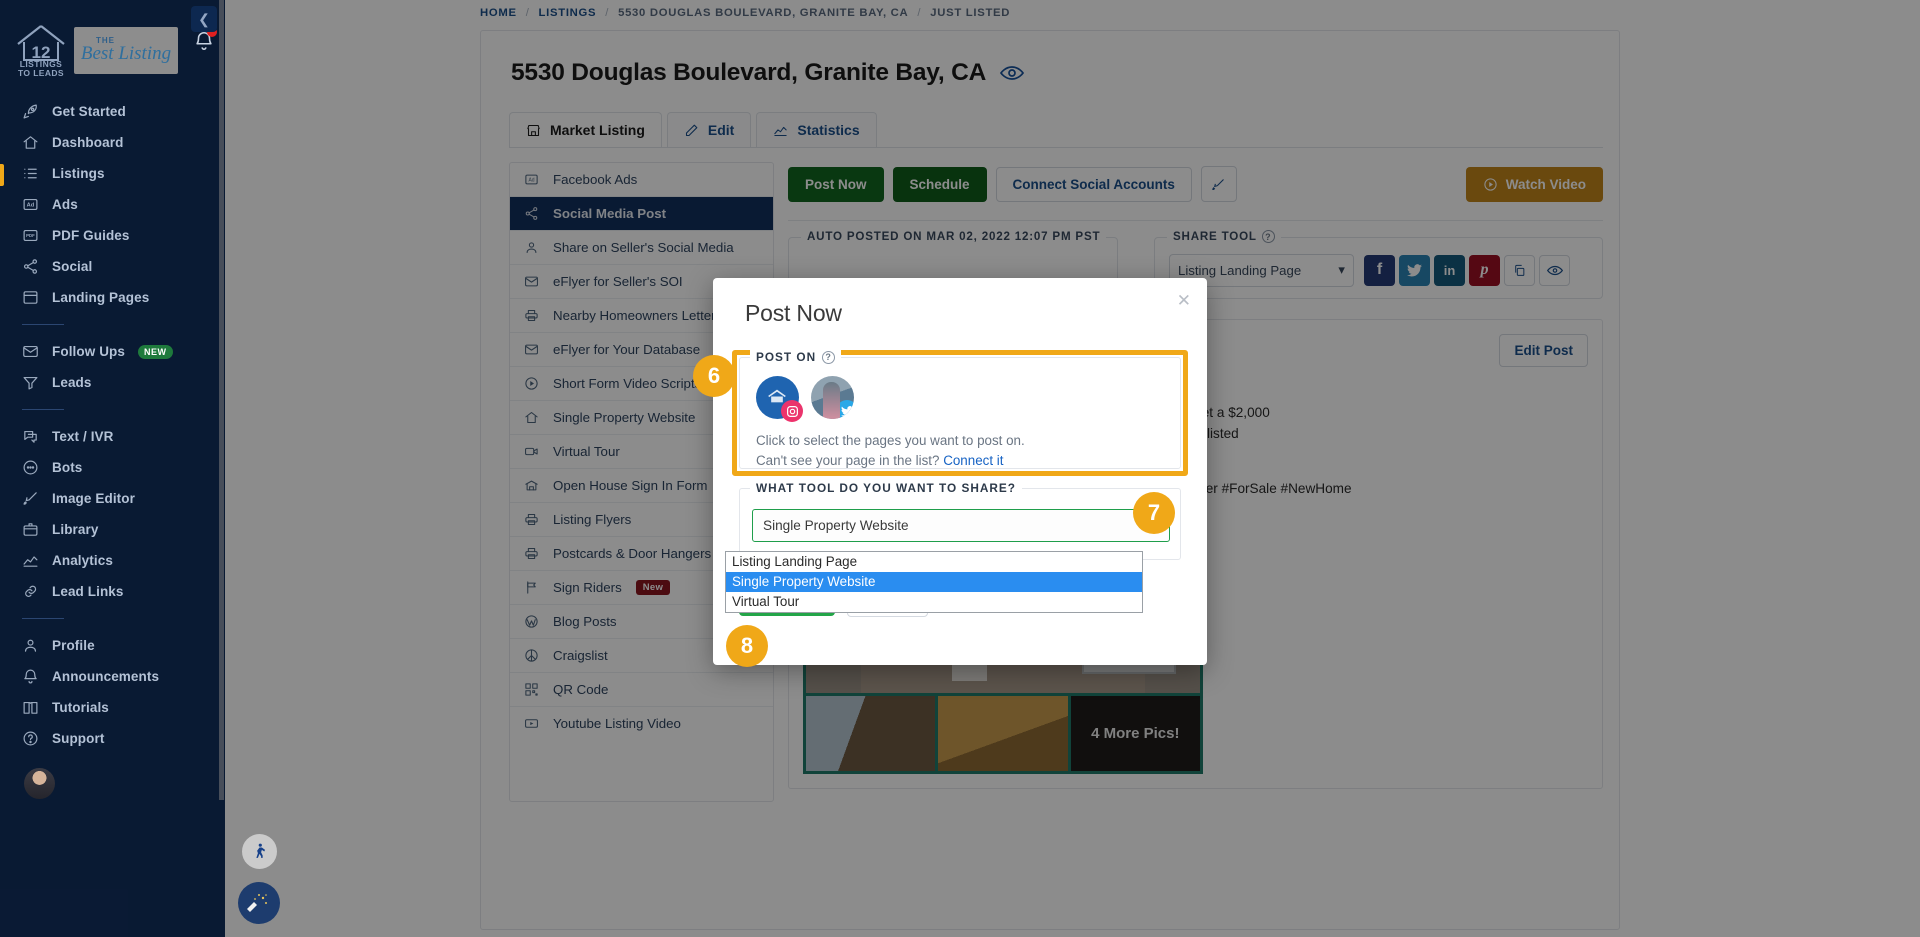  What do you see at coordinates (30, 707) in the screenshot?
I see `book-icon` at bounding box center [30, 707].